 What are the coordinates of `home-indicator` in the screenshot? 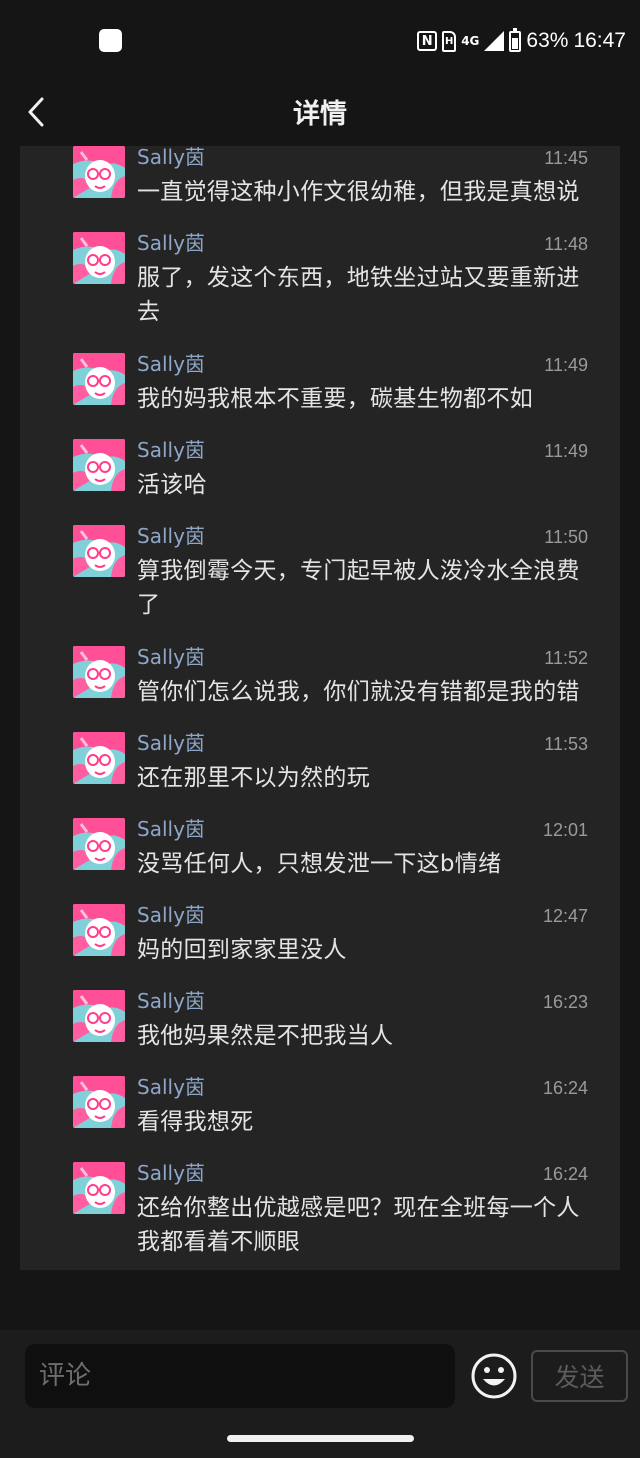 It's located at (320, 1438).